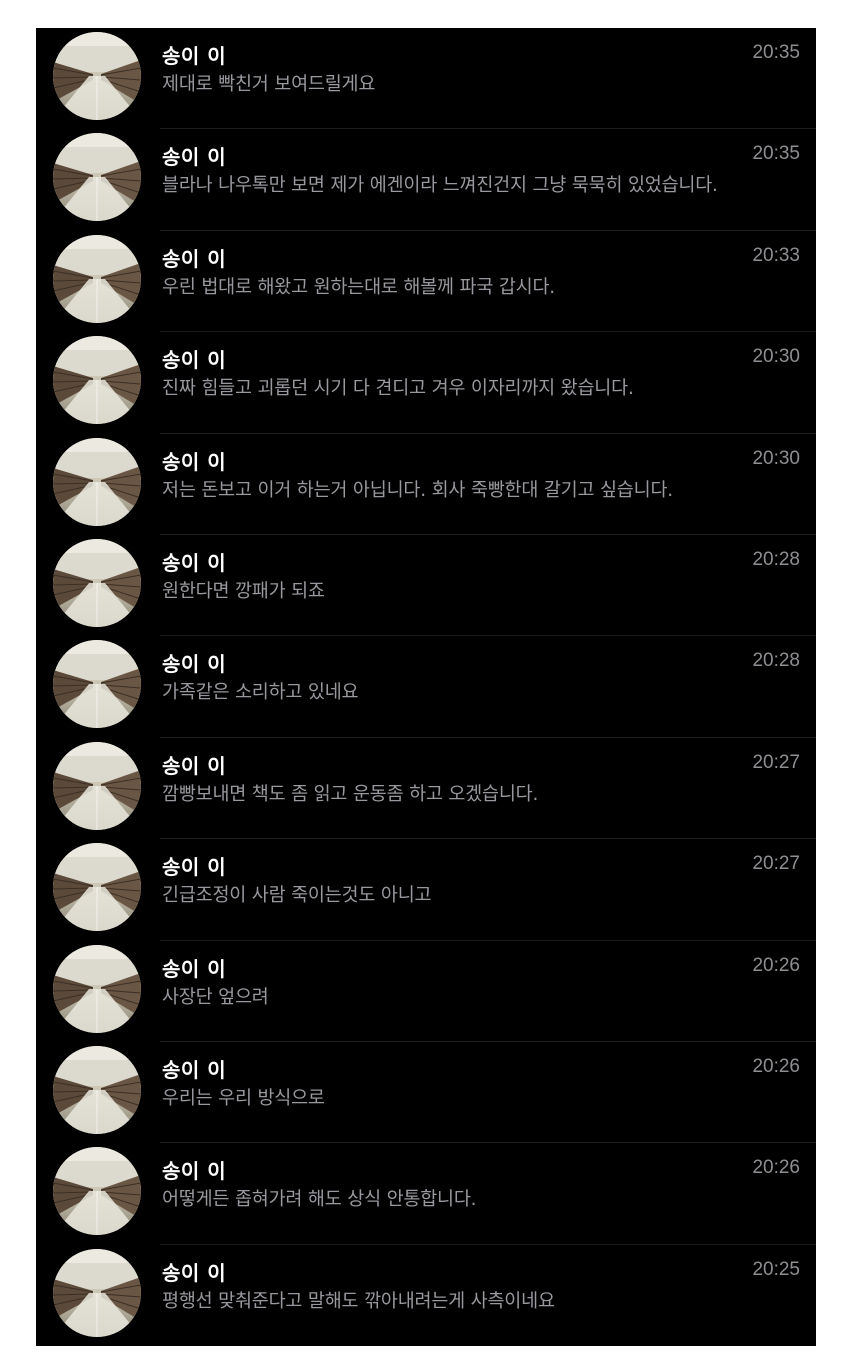 The width and height of the screenshot is (850, 1372). I want to click on message-row: 송이 이 20:26 우리는 우리 방식으로, so click(426, 1093).